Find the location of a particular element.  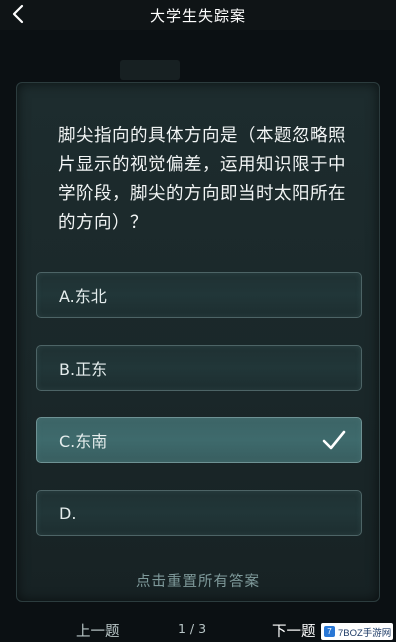

page-title: 大学生失踪案 is located at coordinates (197, 15).